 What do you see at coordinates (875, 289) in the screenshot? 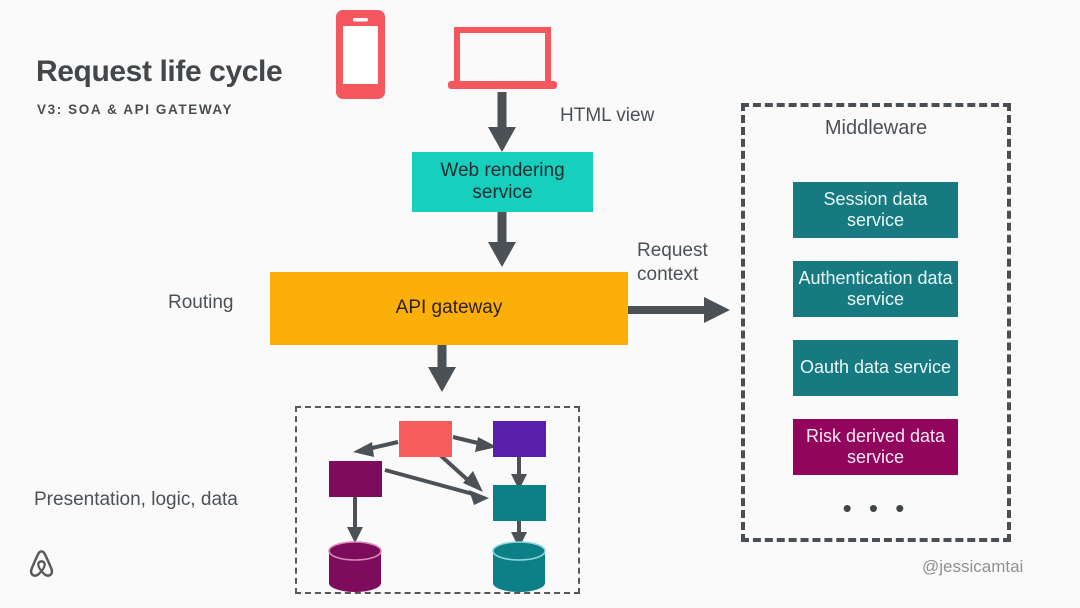
I see `middleware-service-authentication-data: Authentication data service` at bounding box center [875, 289].